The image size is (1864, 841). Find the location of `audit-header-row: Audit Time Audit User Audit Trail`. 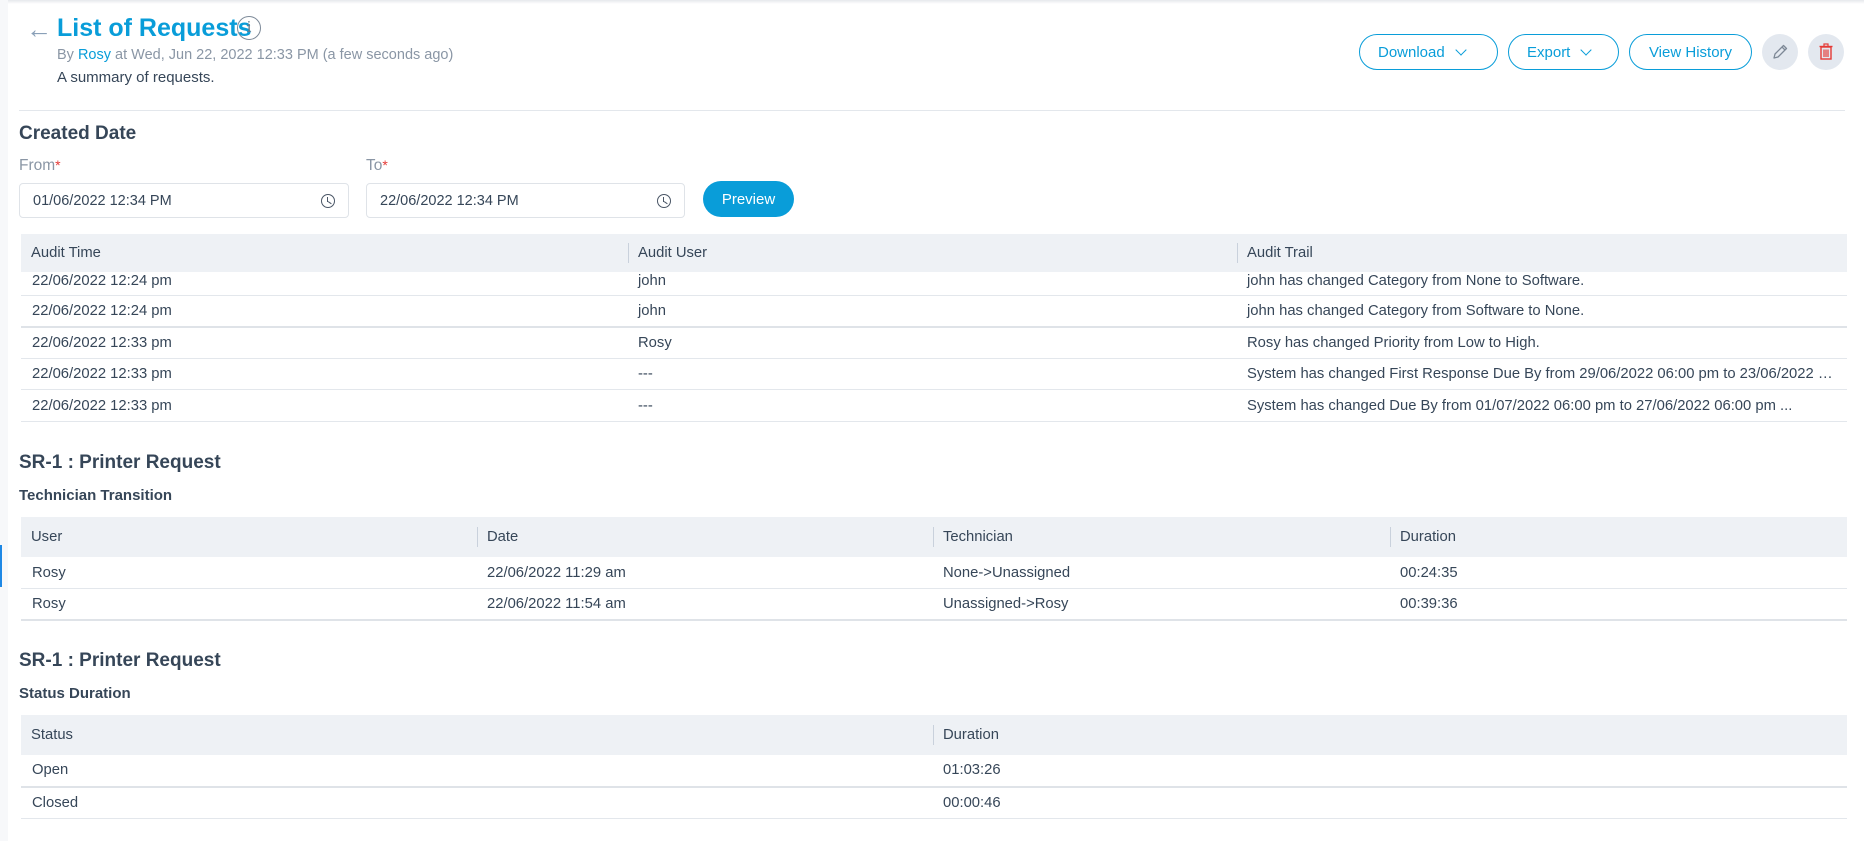

audit-header-row: Audit Time Audit User Audit Trail is located at coordinates (934, 253).